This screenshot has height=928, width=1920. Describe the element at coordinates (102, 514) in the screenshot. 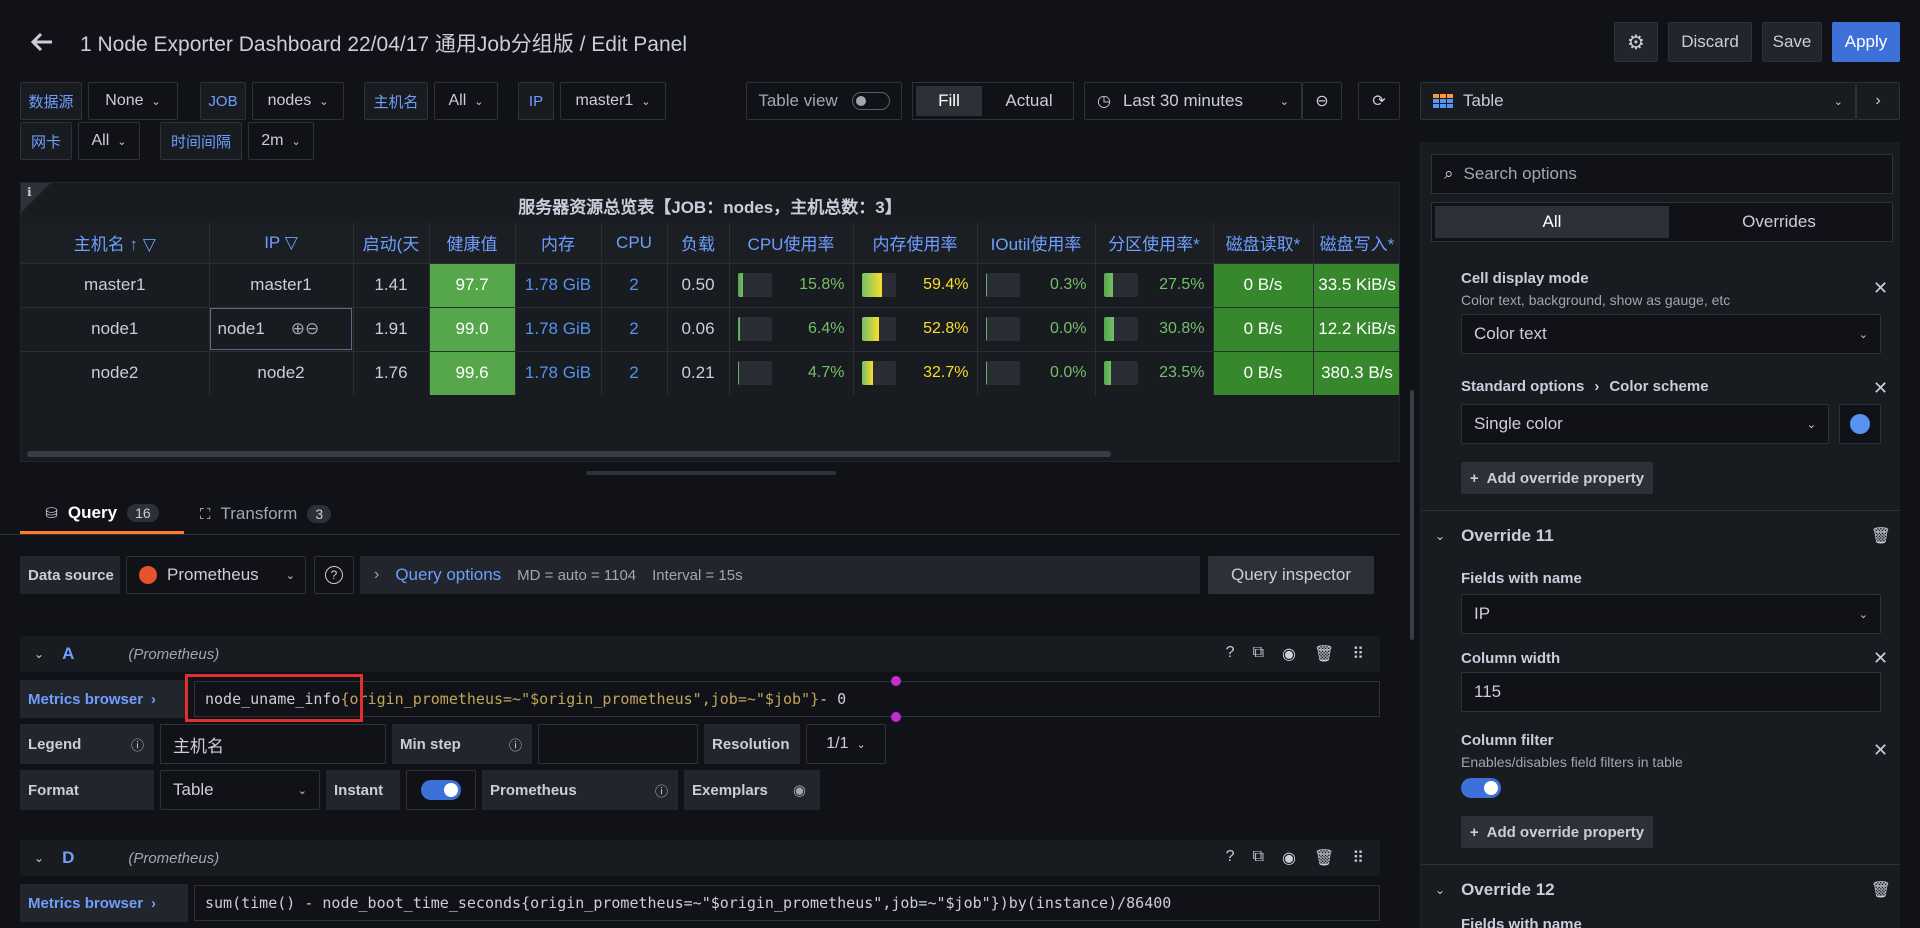

I see `tab-query: ⛁ Query 16` at that location.